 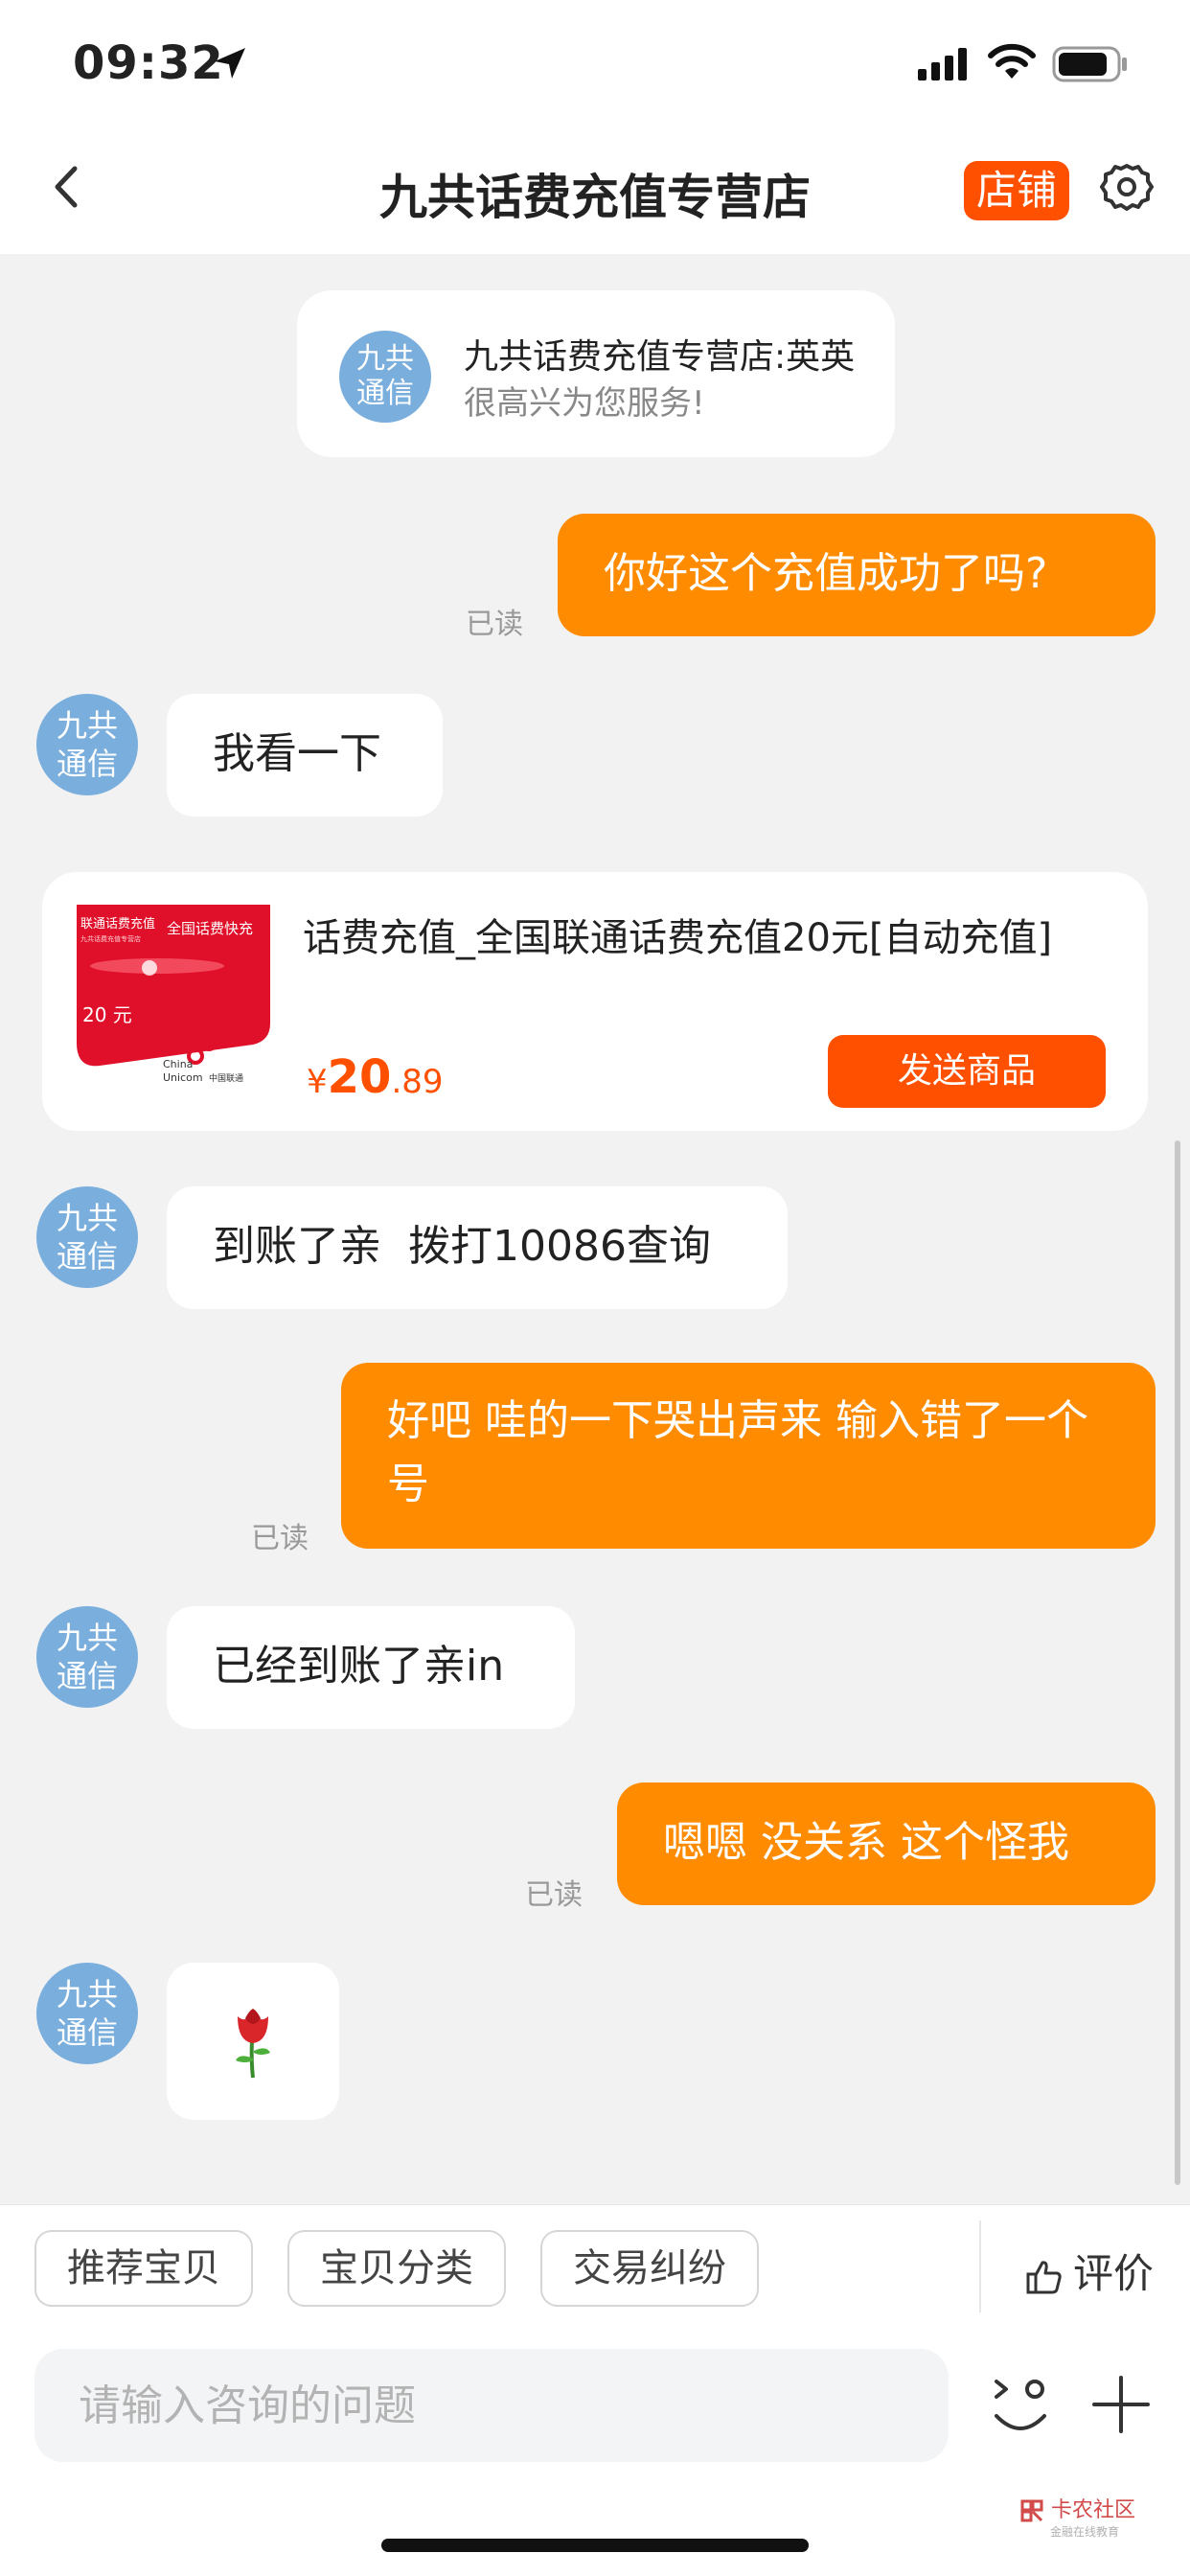 What do you see at coordinates (980, 2266) in the screenshot?
I see `divider` at bounding box center [980, 2266].